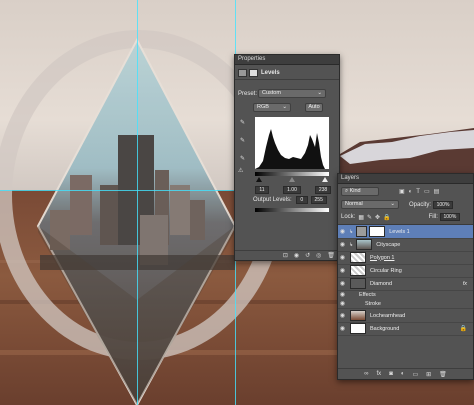  I want to click on clipping-arrow-icon: ↳, so click(351, 244).